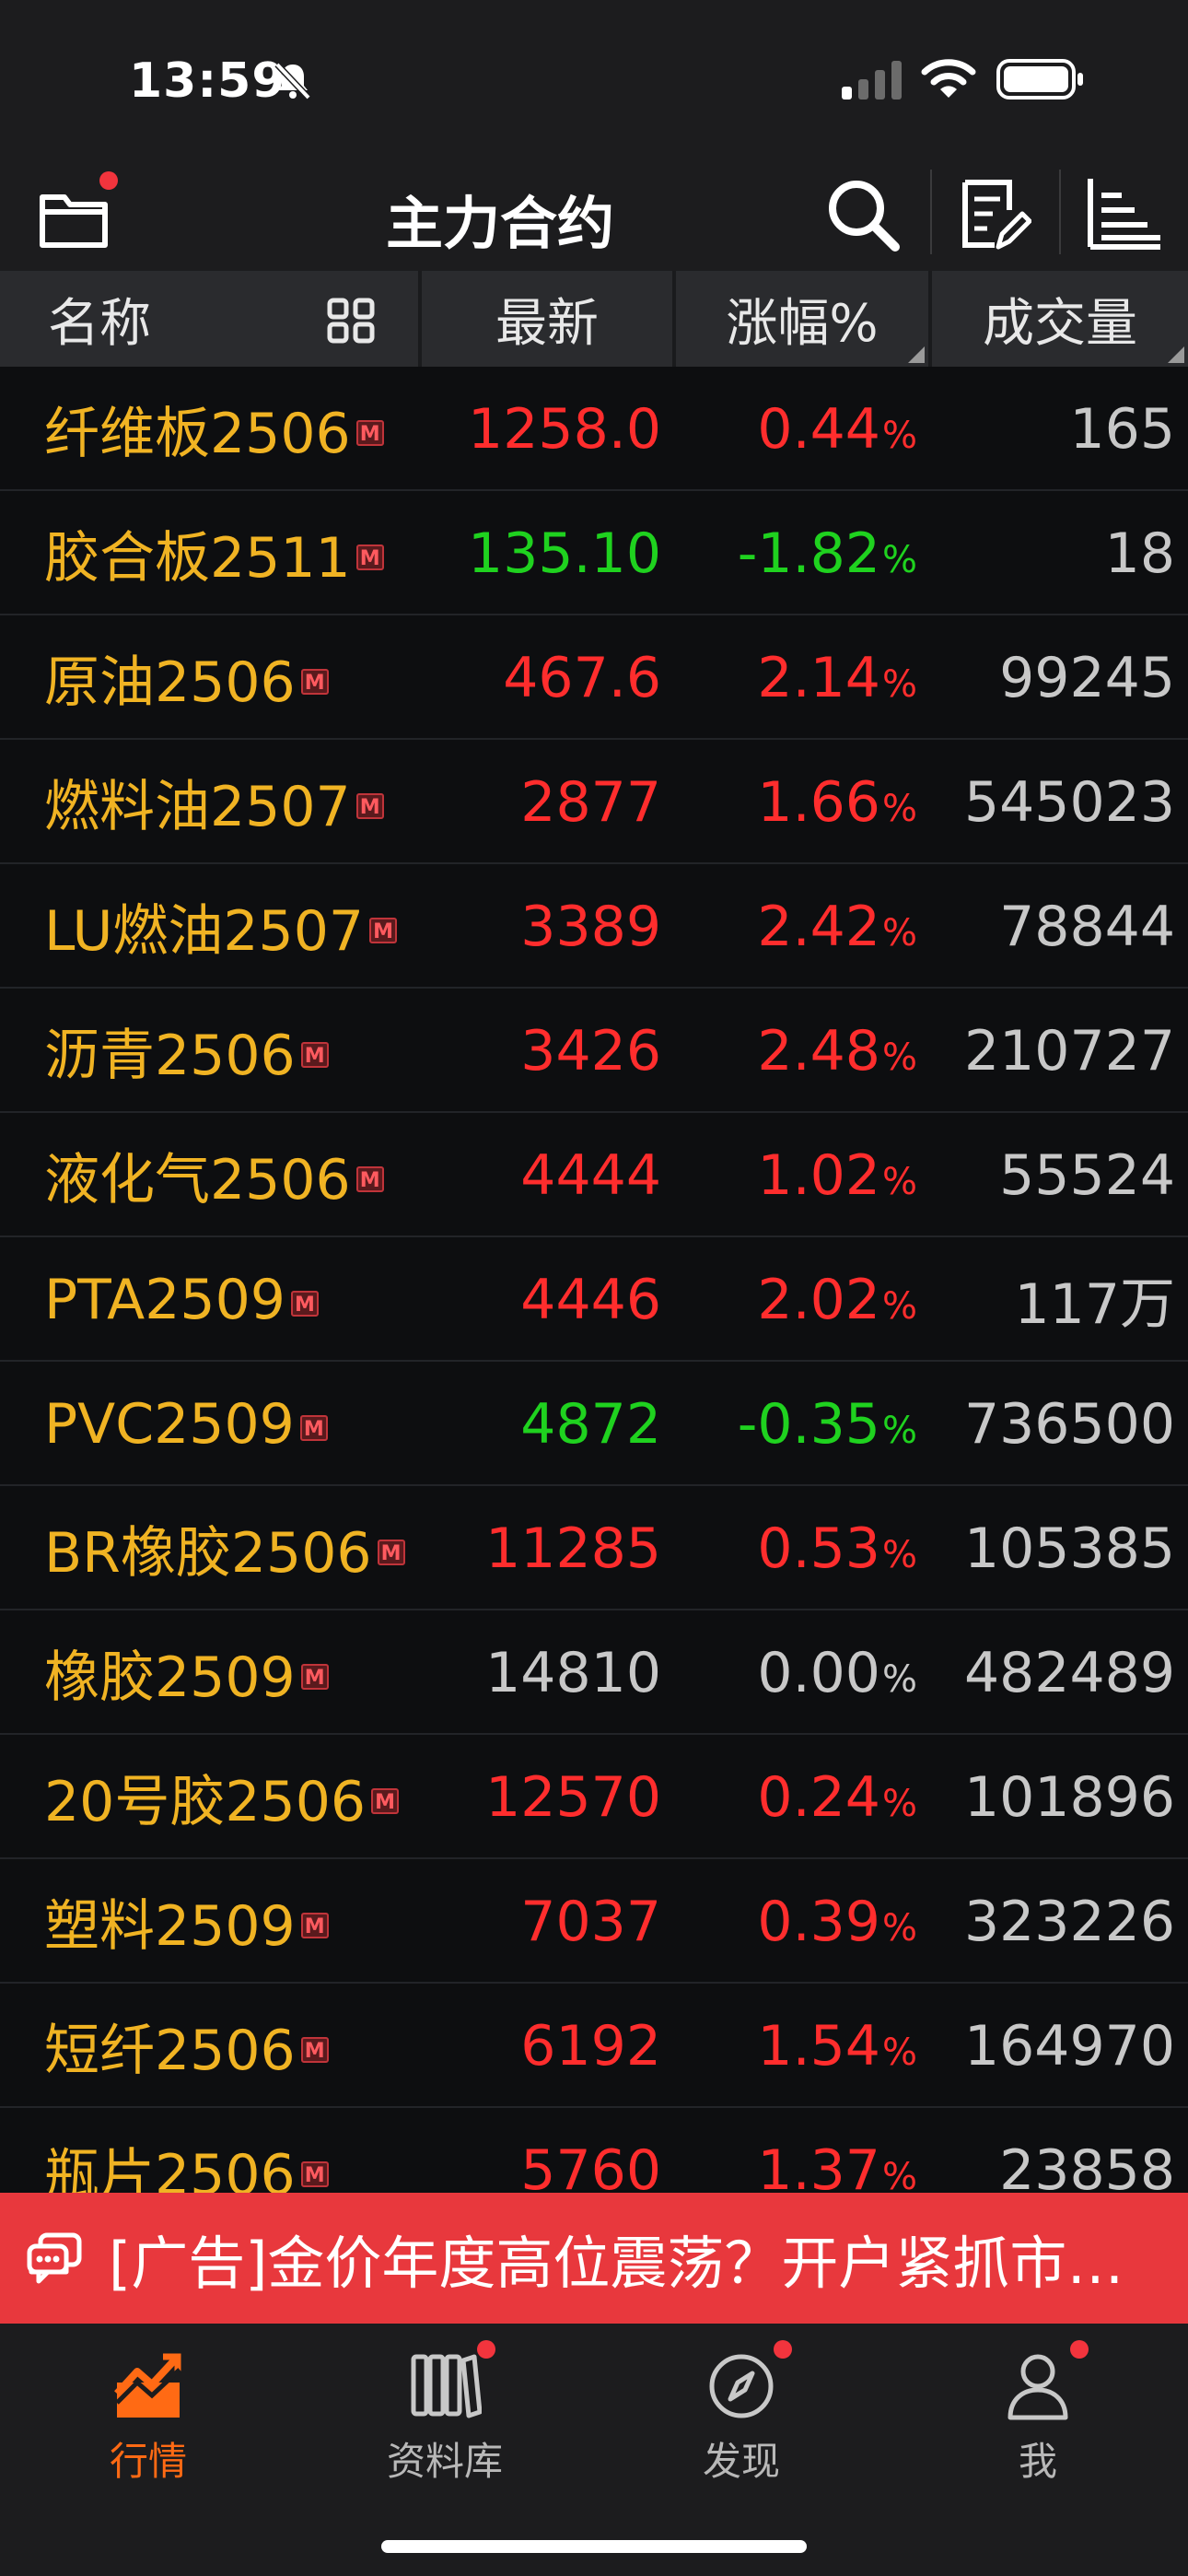 This screenshot has height=2576, width=1188. I want to click on volume: 117万, so click(1094, 1304).